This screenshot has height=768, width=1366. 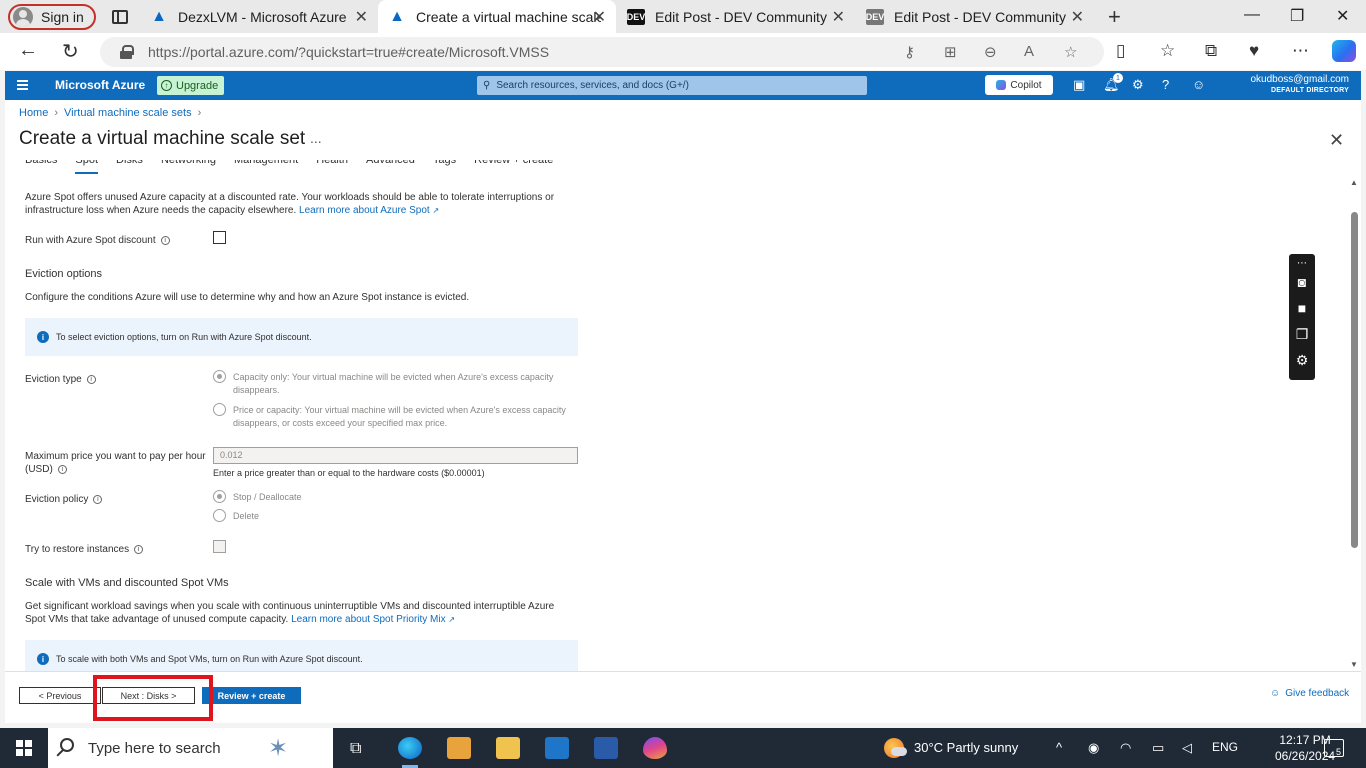 What do you see at coordinates (70, 51) in the screenshot?
I see `refresh-icon: ↻` at bounding box center [70, 51].